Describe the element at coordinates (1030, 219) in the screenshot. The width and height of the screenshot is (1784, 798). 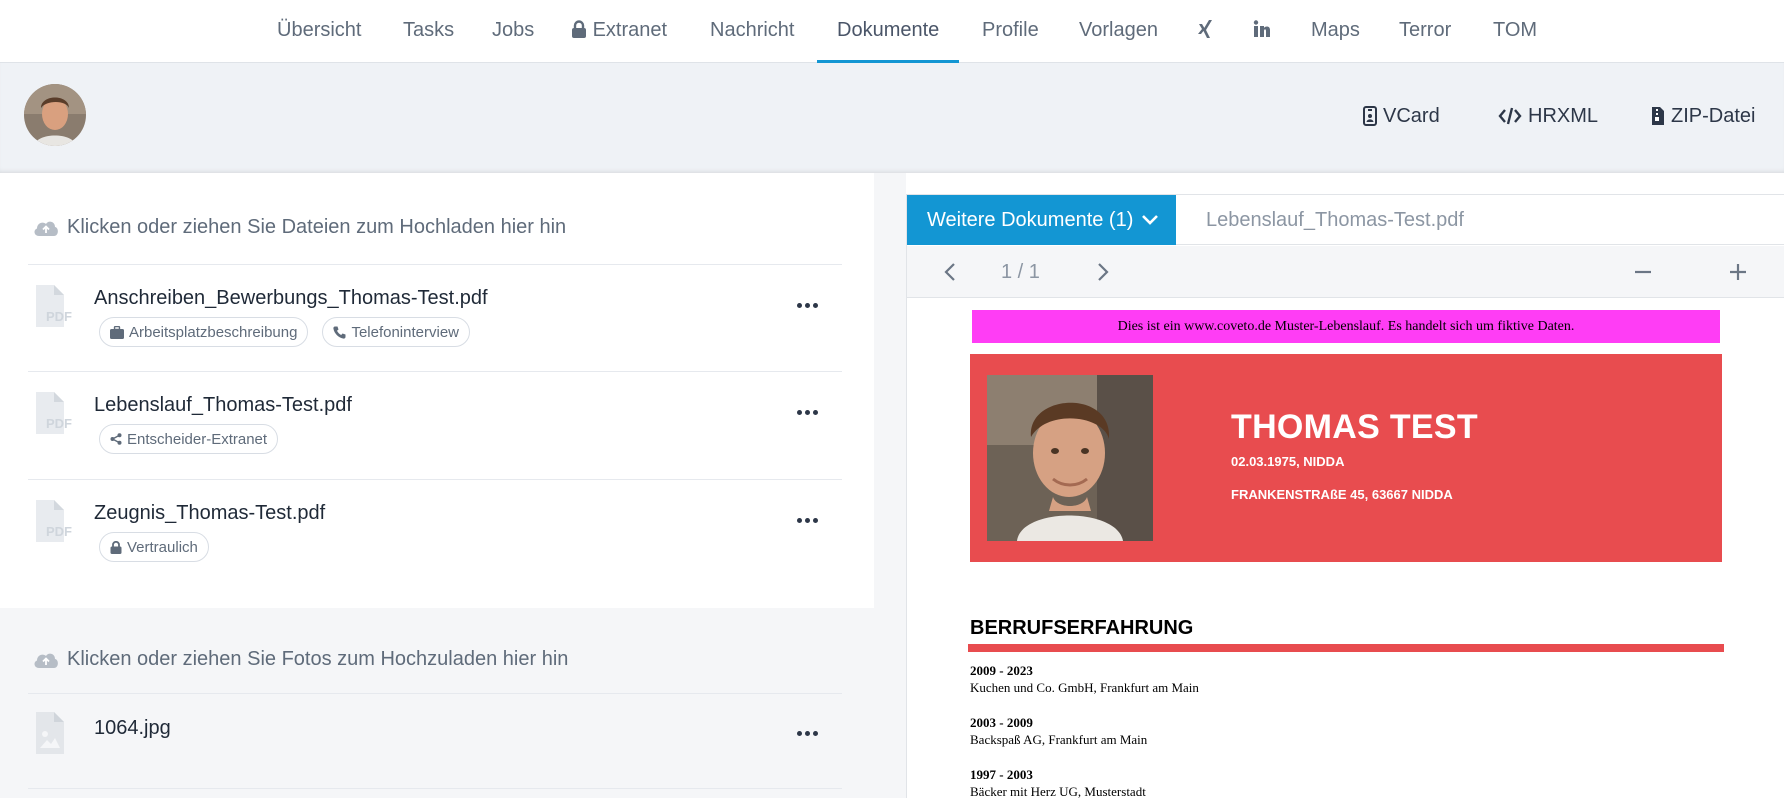
I see `tab-label: Weitere Dokumente (1)` at that location.